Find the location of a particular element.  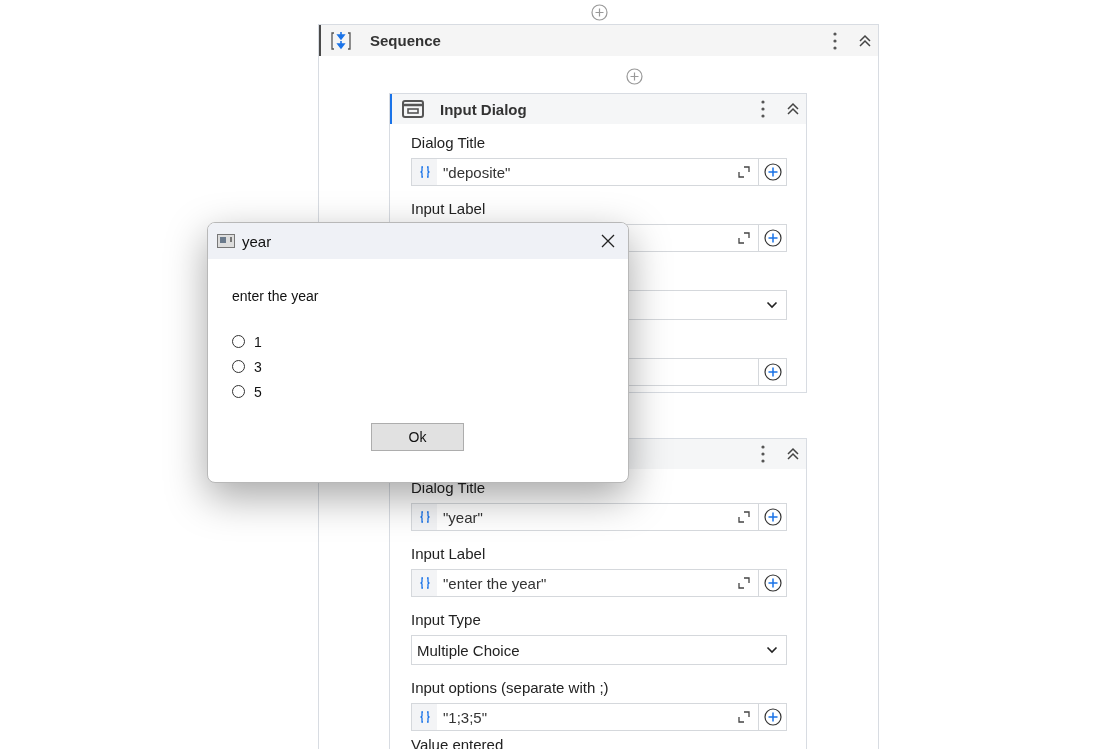

card-title: Input Dialog is located at coordinates (483, 109).